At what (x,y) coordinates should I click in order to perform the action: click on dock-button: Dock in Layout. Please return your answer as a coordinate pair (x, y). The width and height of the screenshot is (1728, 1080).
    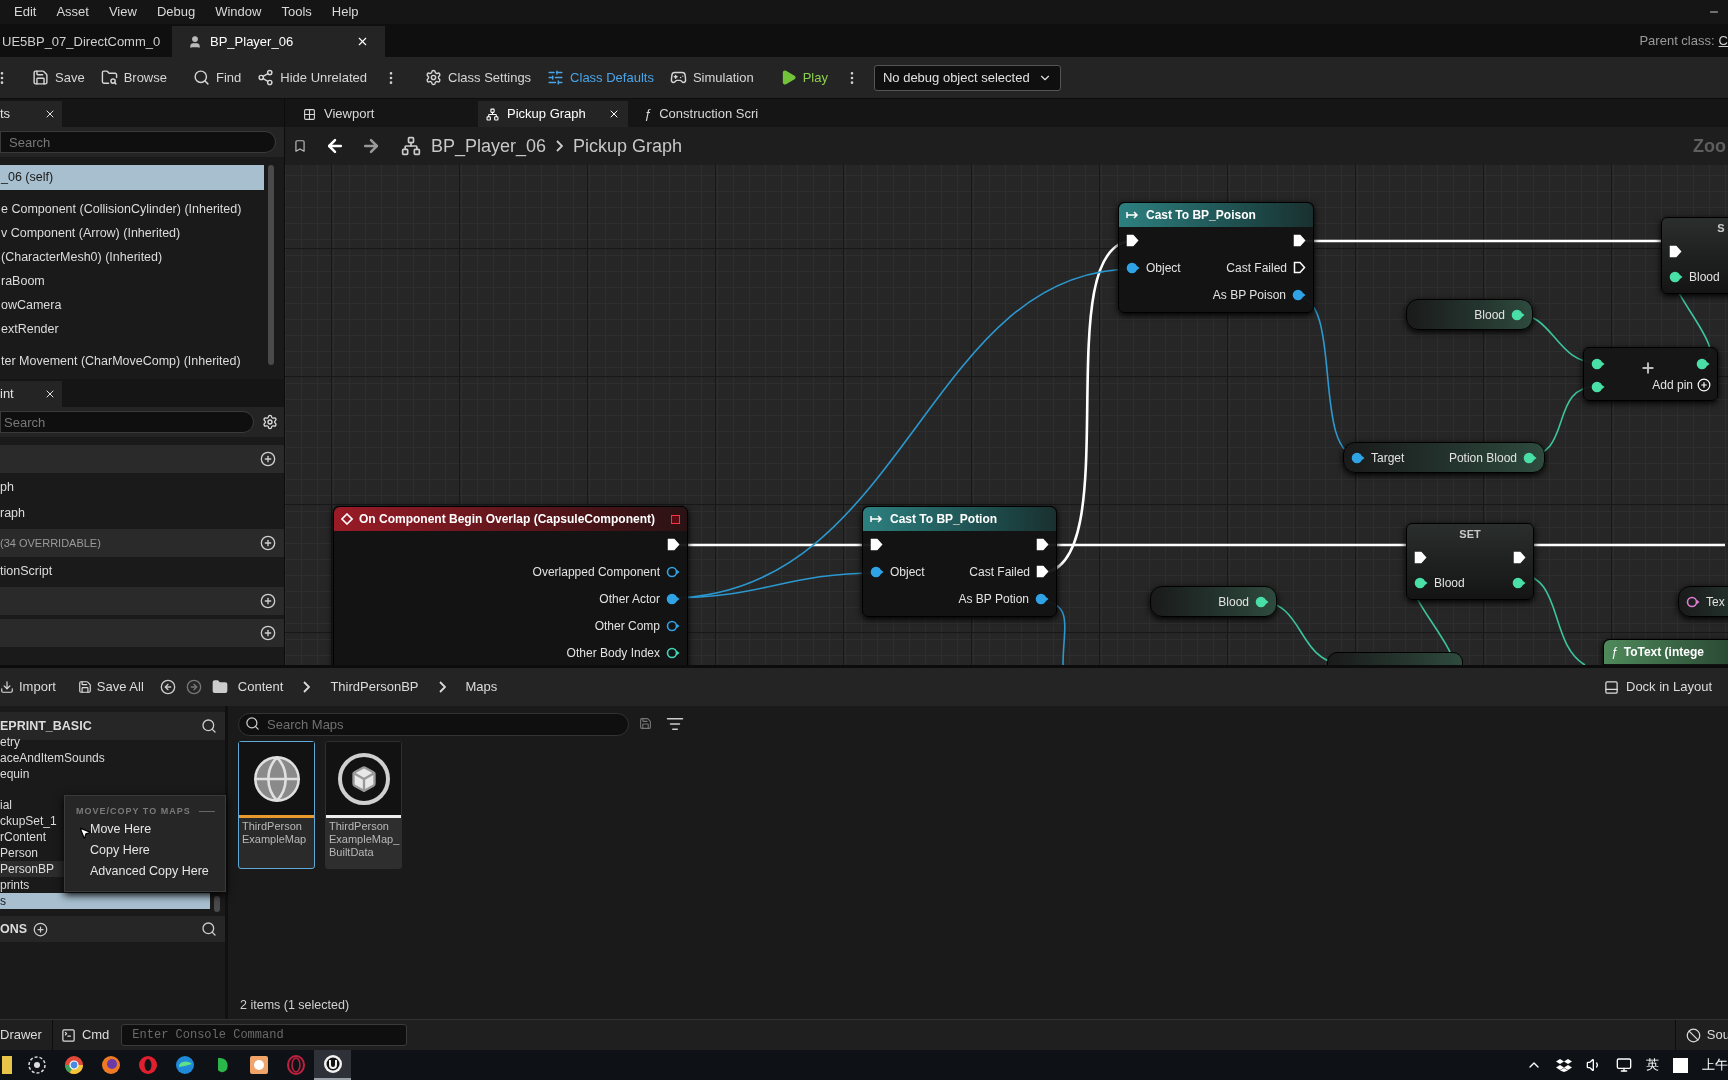
    Looking at the image, I should click on (1658, 687).